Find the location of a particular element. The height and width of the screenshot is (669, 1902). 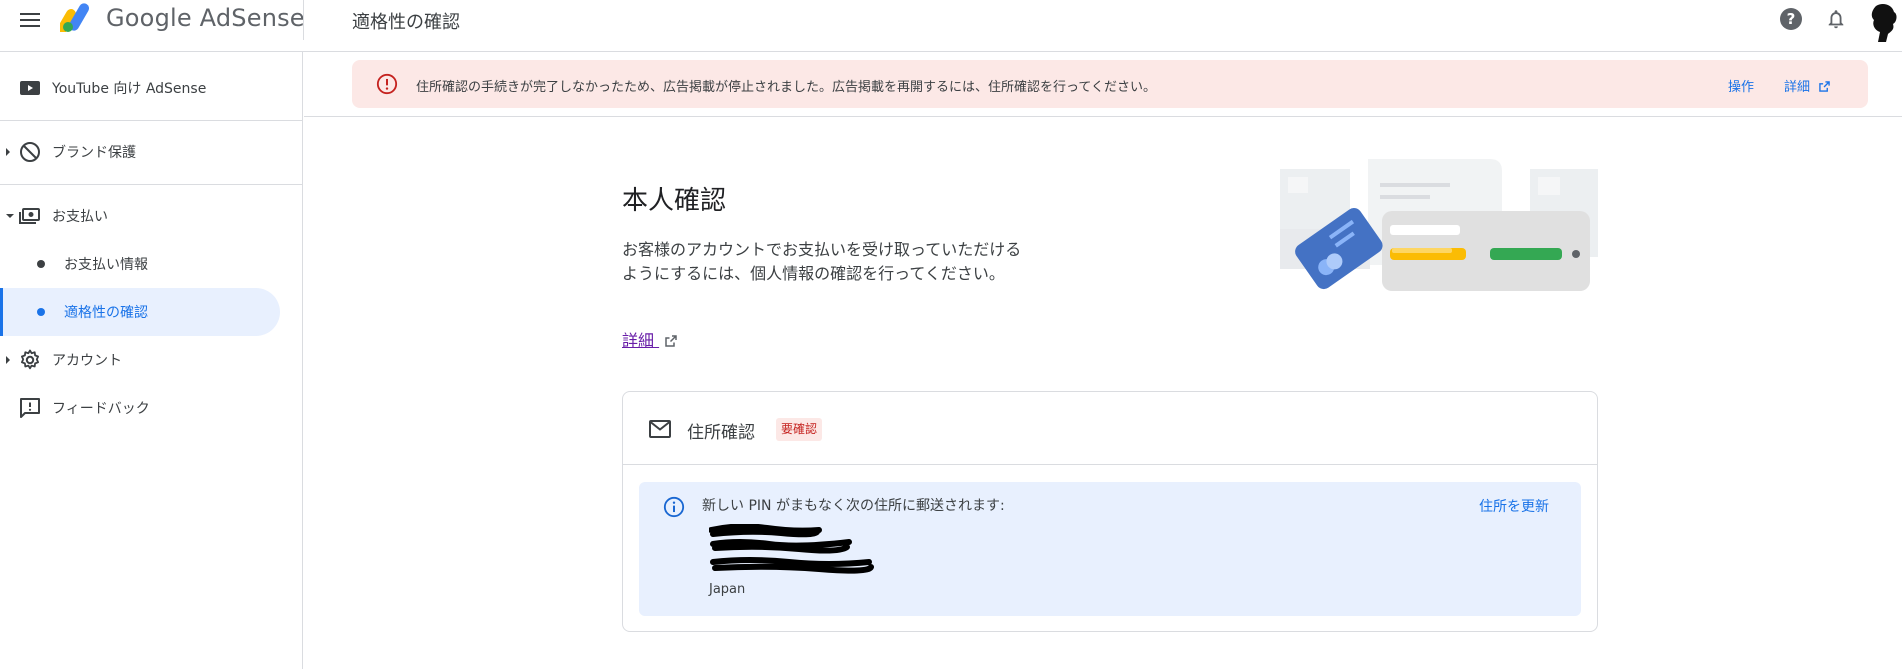

sidebar-item-feedback: フィードバック is located at coordinates (140, 408).